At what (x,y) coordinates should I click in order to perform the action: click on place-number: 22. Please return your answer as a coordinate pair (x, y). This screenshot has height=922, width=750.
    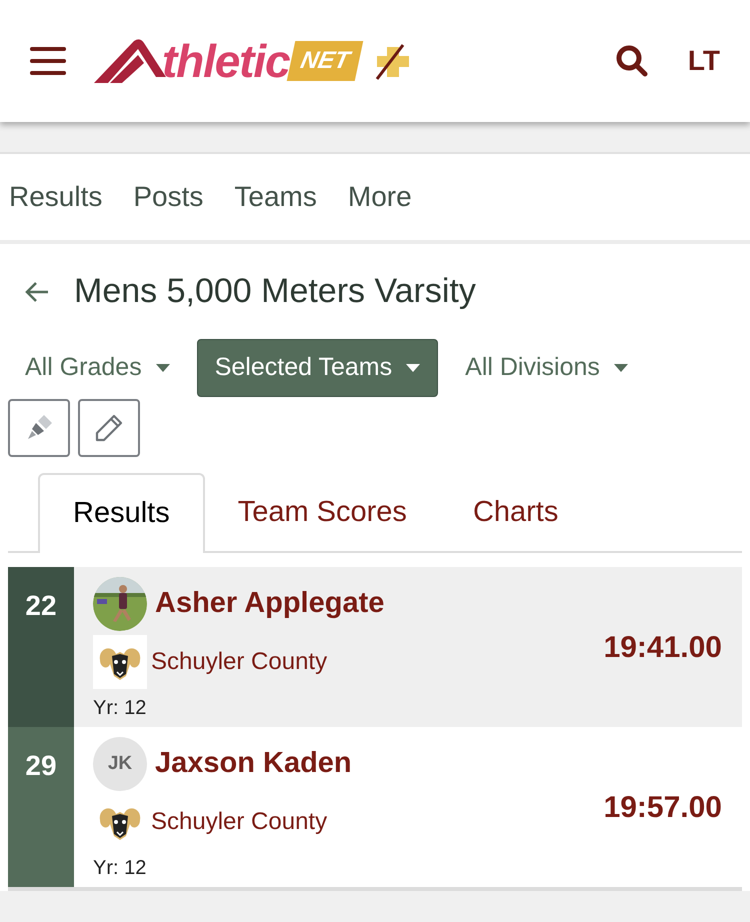
    Looking at the image, I should click on (41, 606).